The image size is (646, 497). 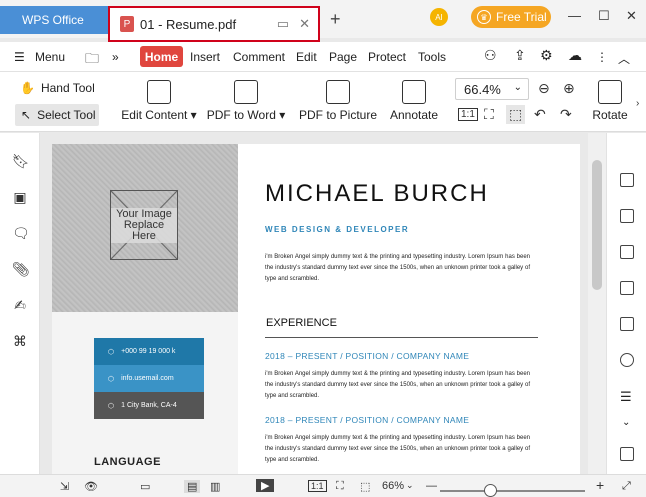 What do you see at coordinates (624, 58) in the screenshot?
I see `collapse-ribbon-icon: ︿` at bounding box center [624, 58].